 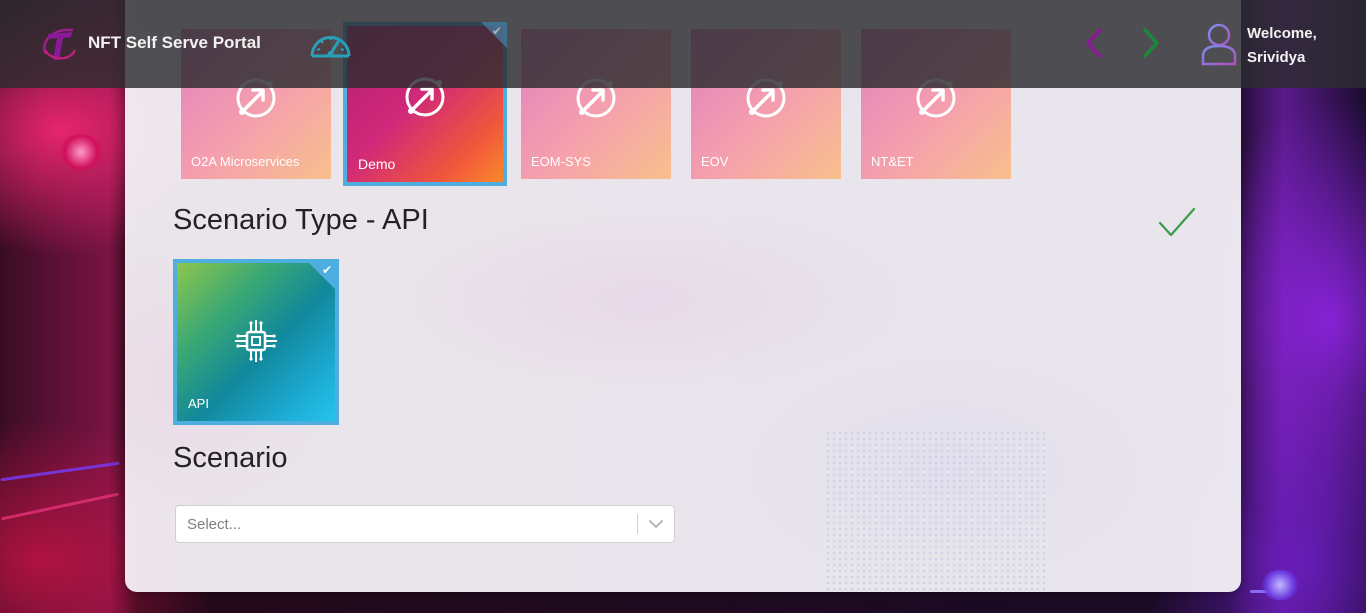 I want to click on chevron-right-icon, so click(x=1151, y=43).